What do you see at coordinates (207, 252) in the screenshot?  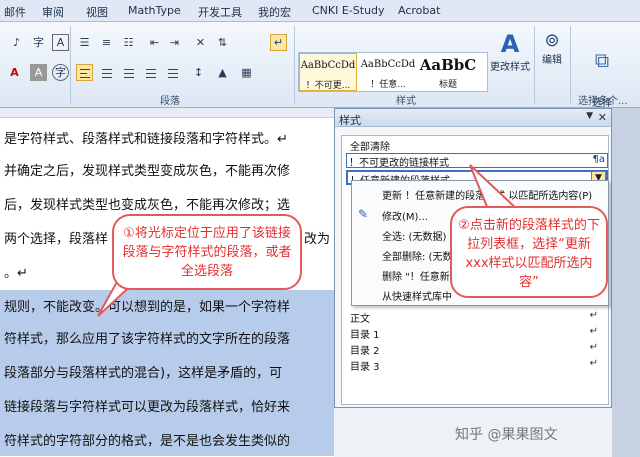 I see `callout-step-1: ①将光标定位于应用了该链接段落与字符样式的段落，或者全选段落` at bounding box center [207, 252].